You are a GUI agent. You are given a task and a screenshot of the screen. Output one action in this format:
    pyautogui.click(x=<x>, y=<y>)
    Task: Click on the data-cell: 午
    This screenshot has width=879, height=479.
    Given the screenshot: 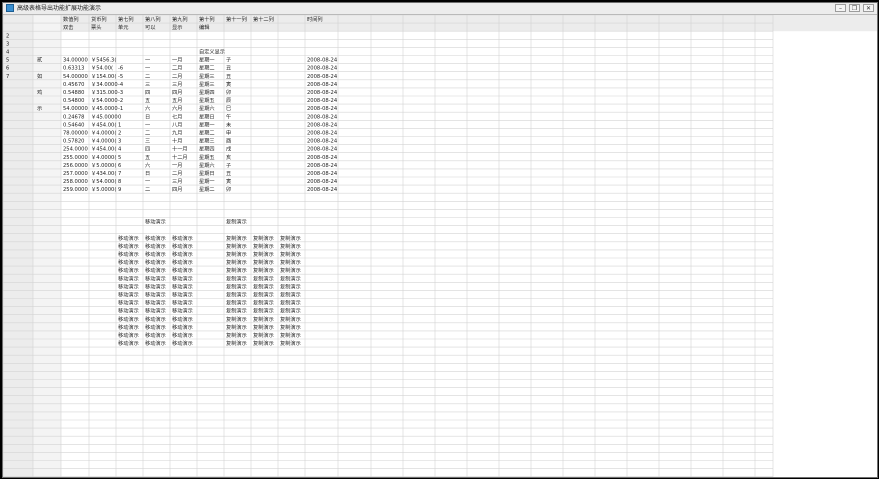 What is the action you would take?
    pyautogui.click(x=228, y=116)
    